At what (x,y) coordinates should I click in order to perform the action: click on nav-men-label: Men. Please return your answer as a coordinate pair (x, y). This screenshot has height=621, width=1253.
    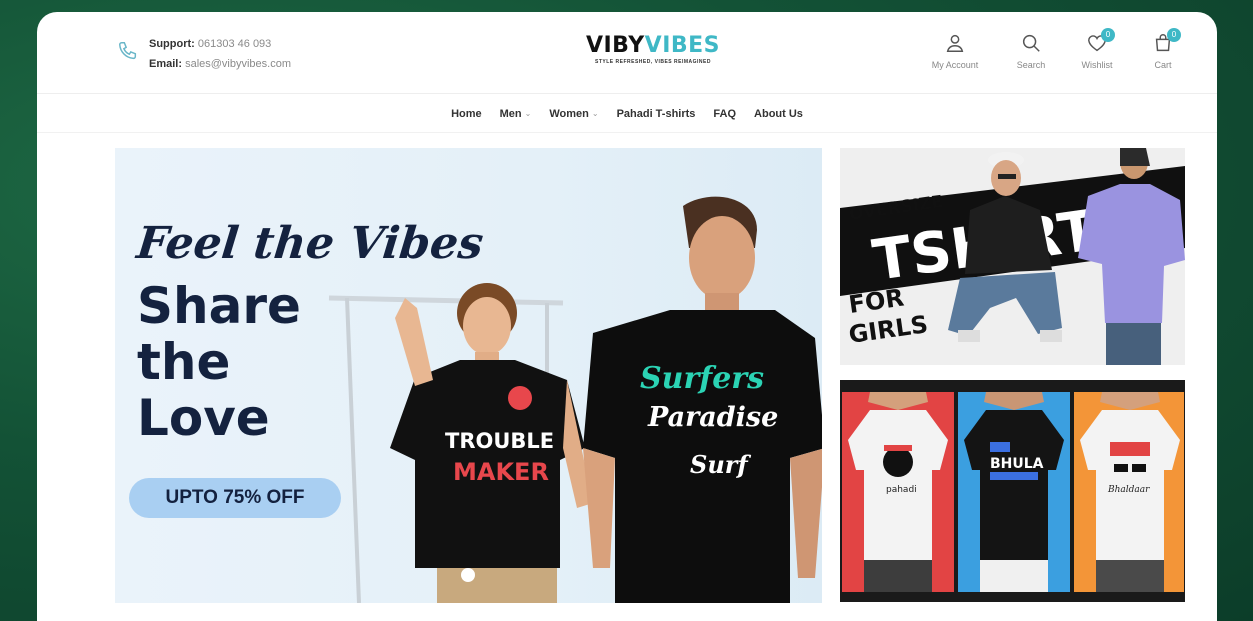
    Looking at the image, I should click on (510, 113).